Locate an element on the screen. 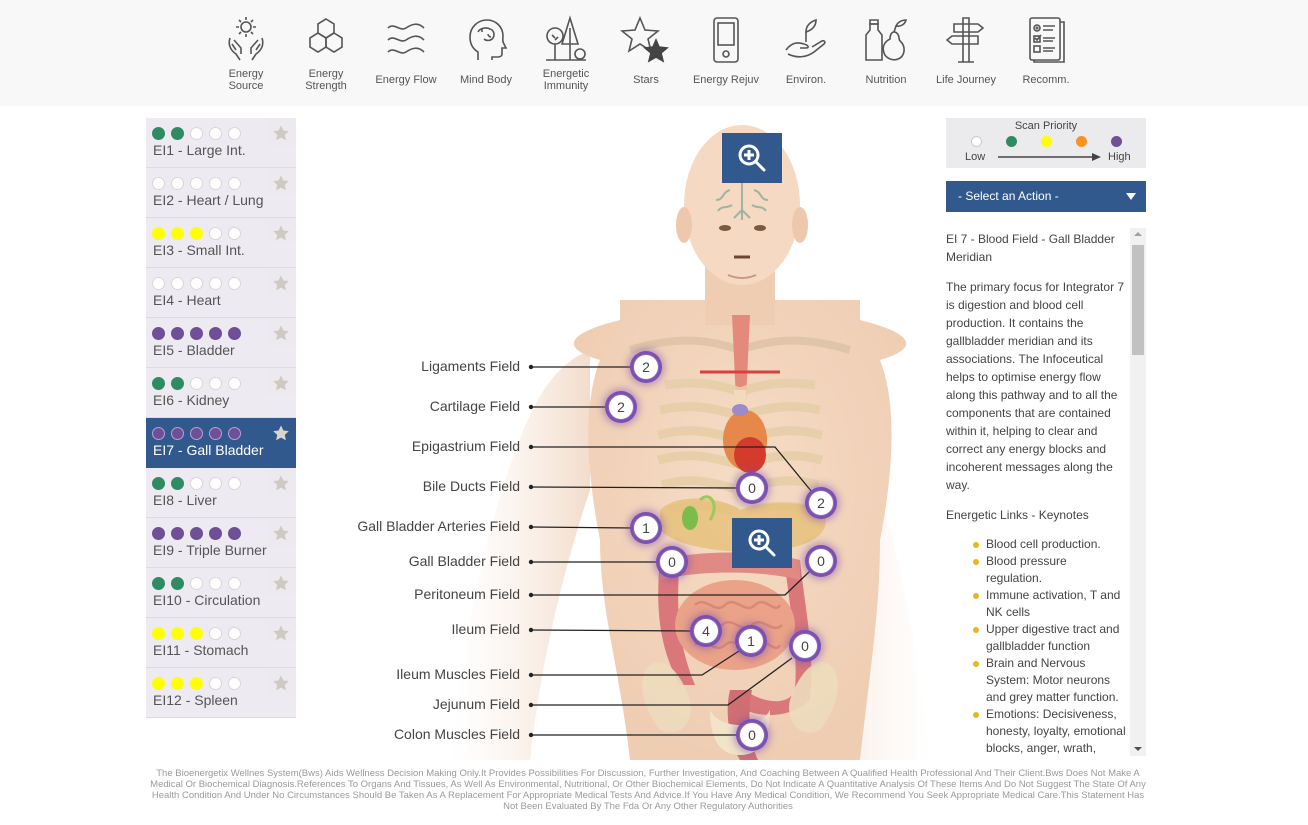 The width and height of the screenshot is (1308, 825). nav-energy-strength: Energy Strength is located at coordinates (326, 56).